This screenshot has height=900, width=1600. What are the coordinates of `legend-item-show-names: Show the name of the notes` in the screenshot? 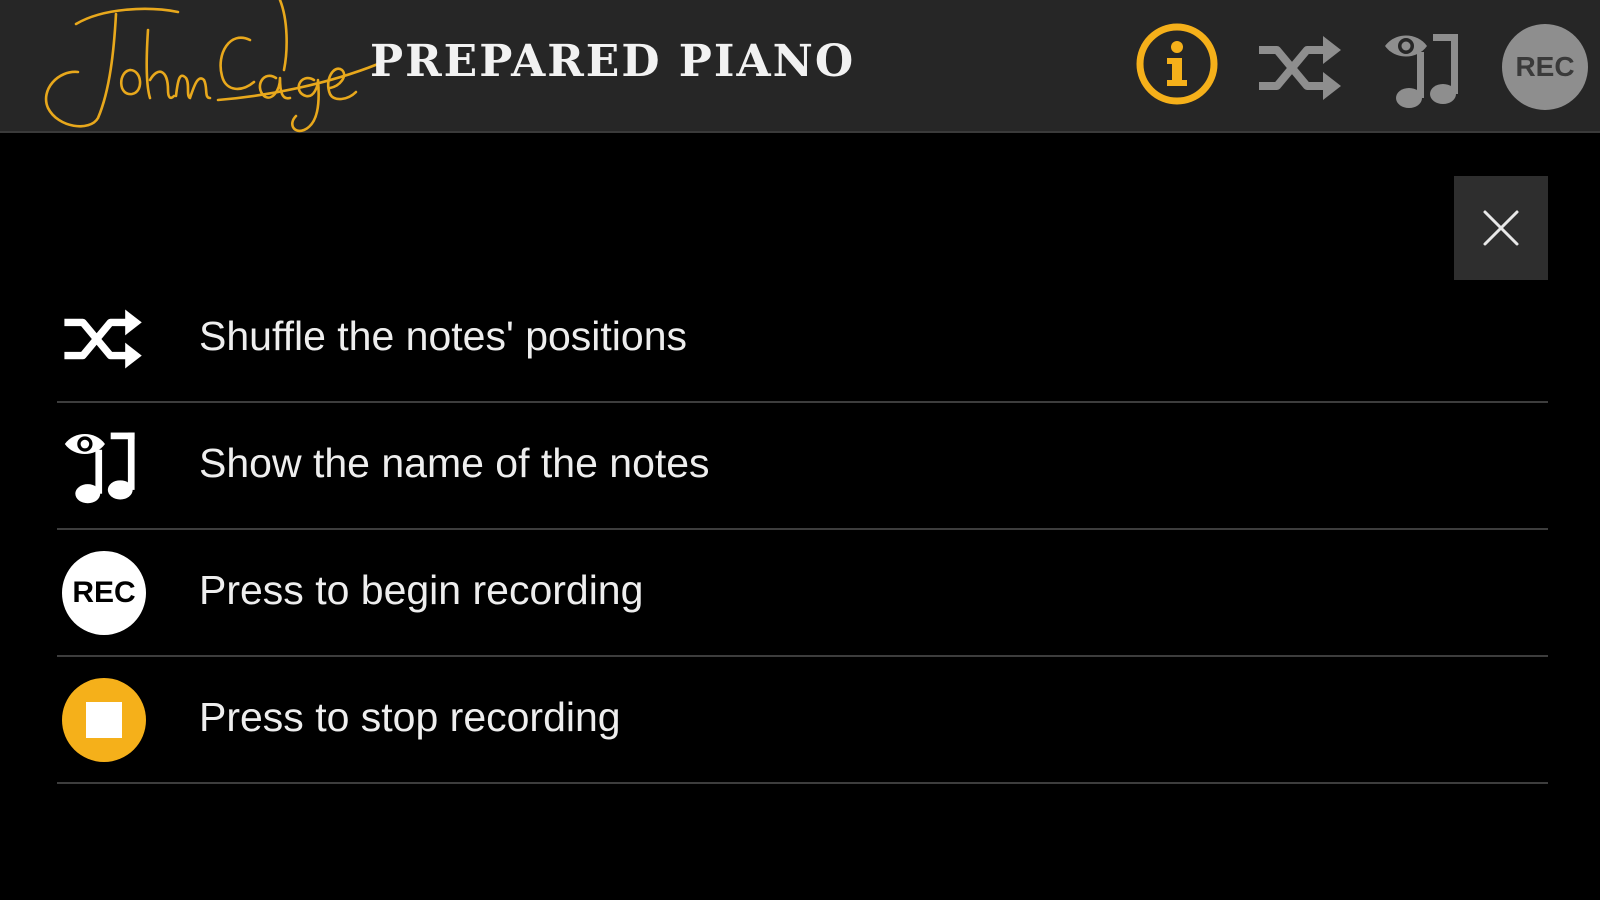 It's located at (802, 466).